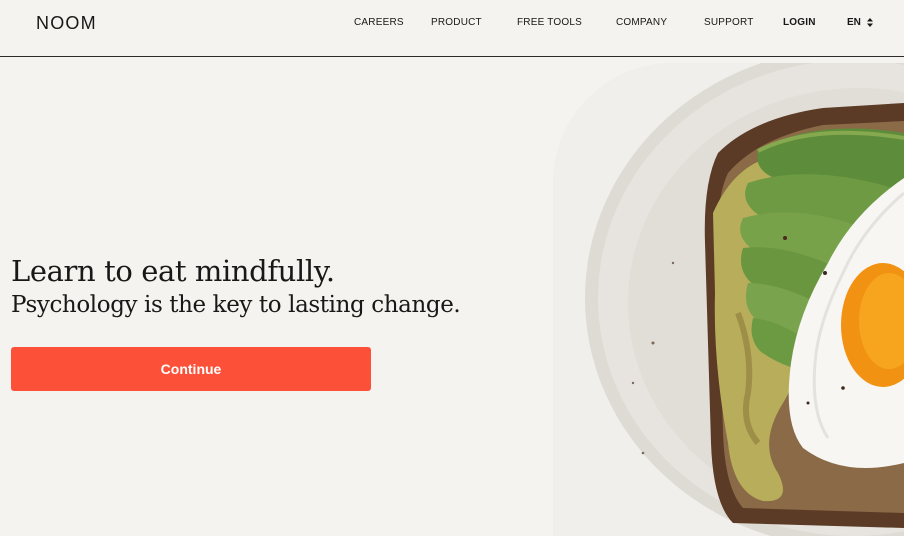 This screenshot has width=904, height=536. What do you see at coordinates (236, 305) in the screenshot?
I see `hero-subheadline: Psychology is the key to lasting change.` at bounding box center [236, 305].